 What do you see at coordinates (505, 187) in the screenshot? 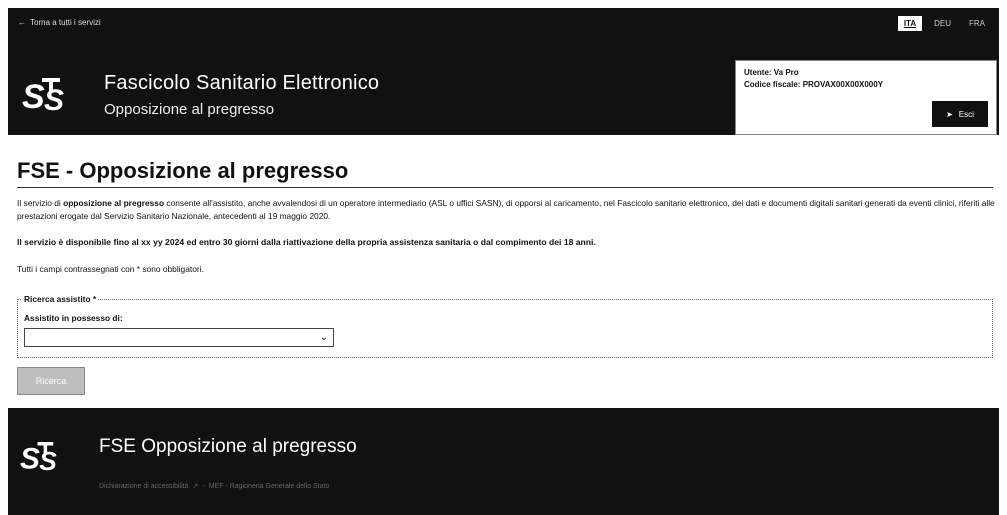
I see `title-divider` at bounding box center [505, 187].